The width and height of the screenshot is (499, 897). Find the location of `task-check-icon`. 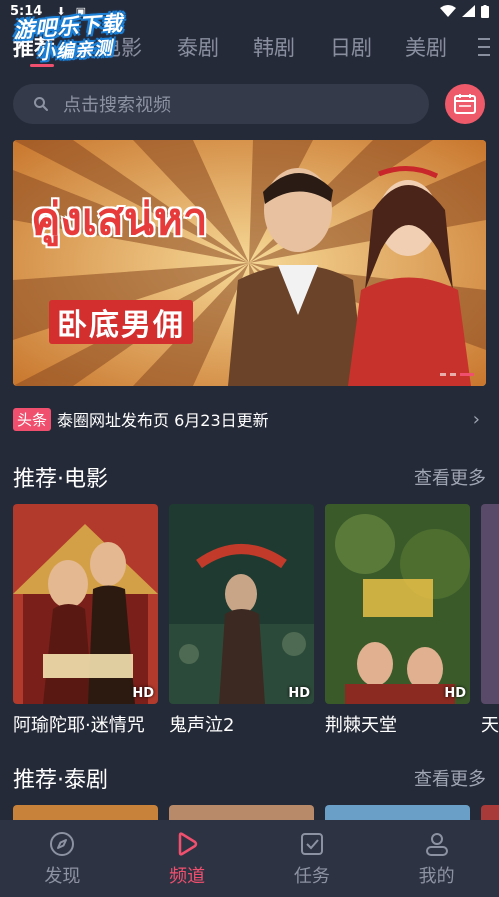

task-check-icon is located at coordinates (311, 844).